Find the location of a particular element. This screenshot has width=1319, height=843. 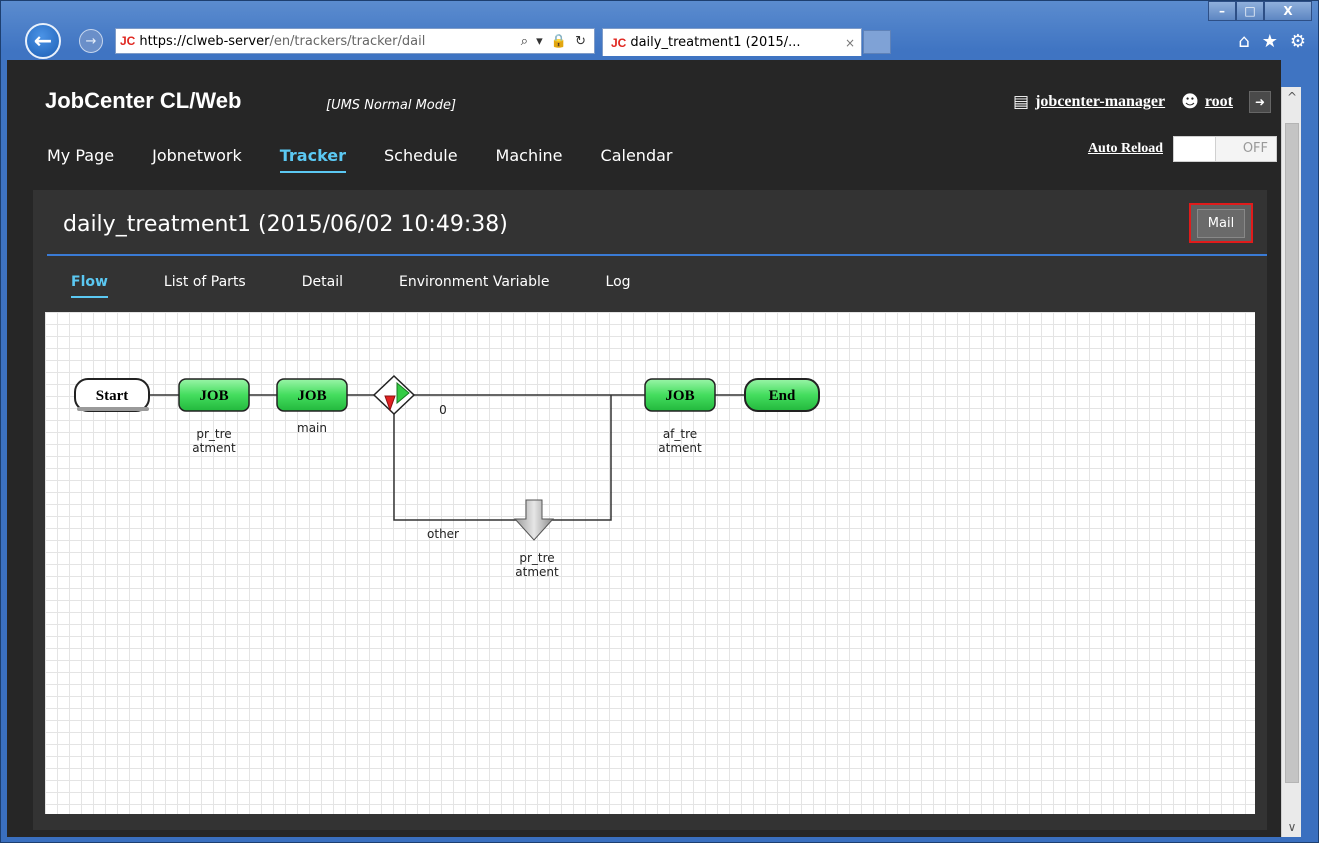

job-node-pr-treatment: JOB pr_tre atment is located at coordinates (214, 416).